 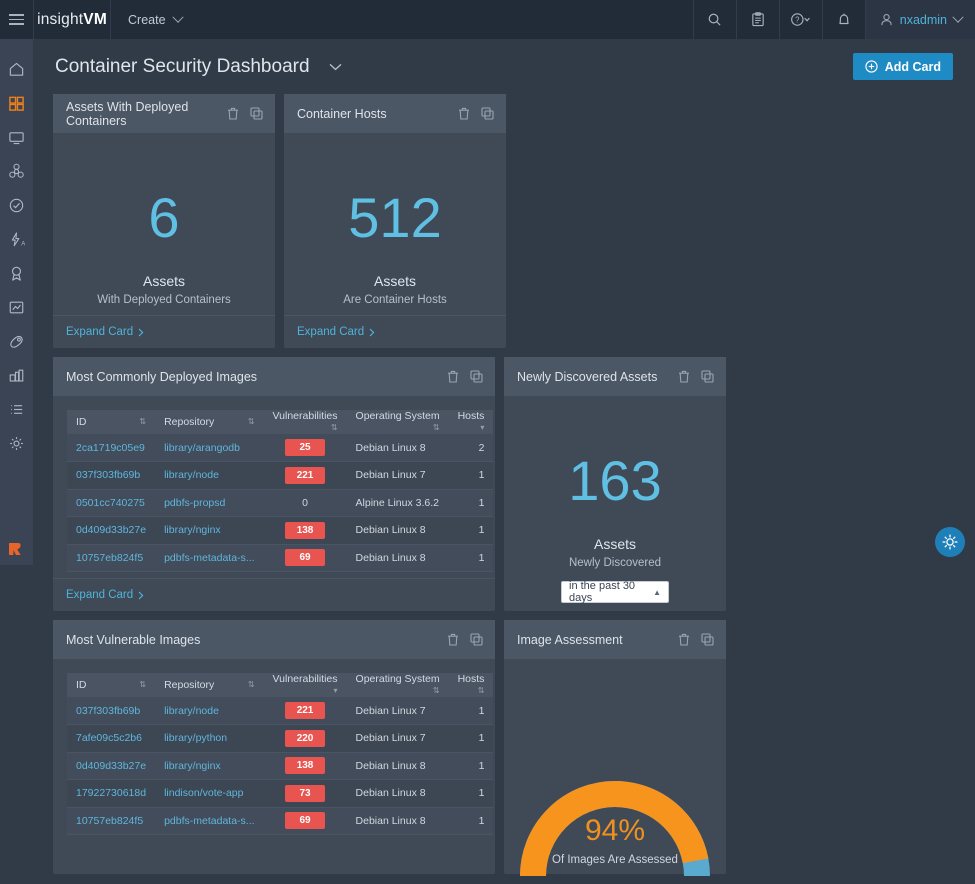 What do you see at coordinates (398, 794) in the screenshot?
I see `cell-os: Debian Linux 8` at bounding box center [398, 794].